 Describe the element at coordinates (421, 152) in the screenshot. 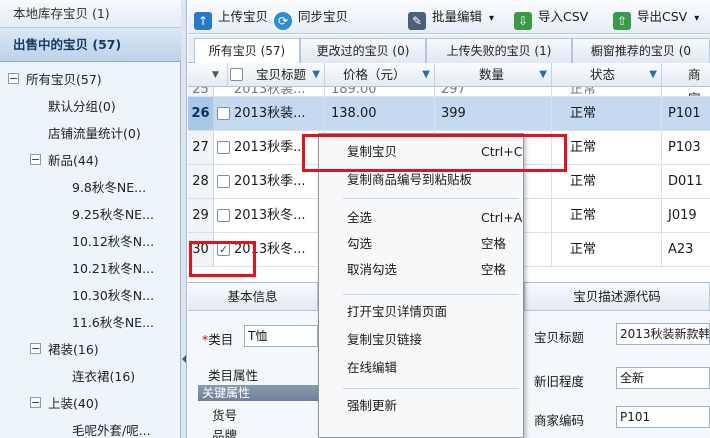

I see `menu-item-copy-item: 复制宝贝 Ctrl+C` at that location.